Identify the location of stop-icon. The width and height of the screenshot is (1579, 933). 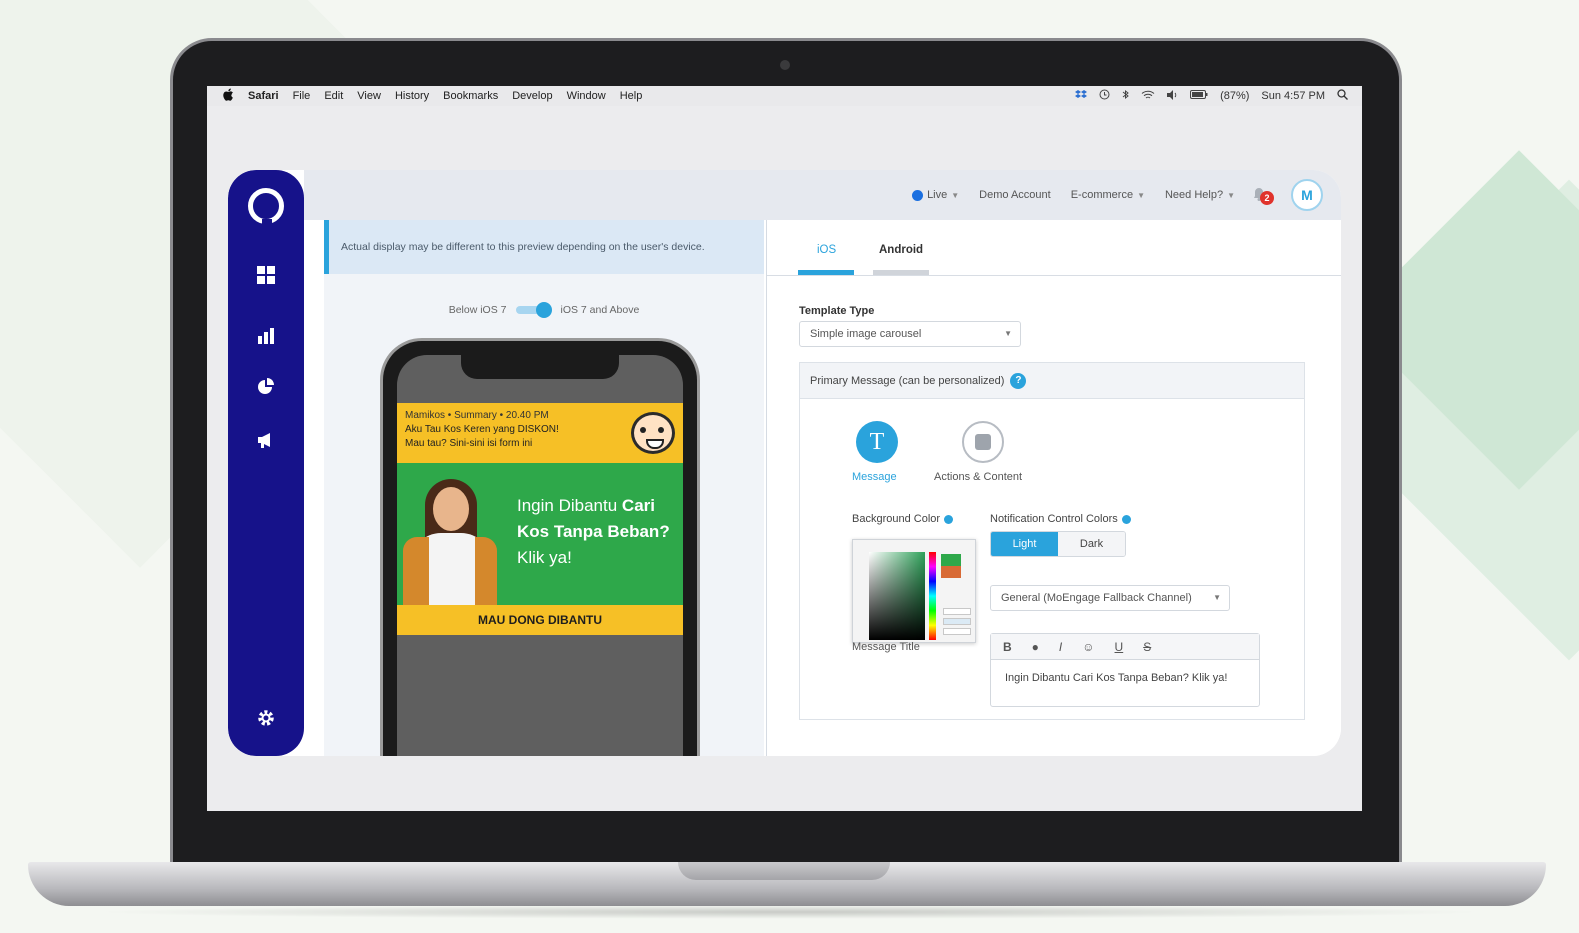
(983, 442).